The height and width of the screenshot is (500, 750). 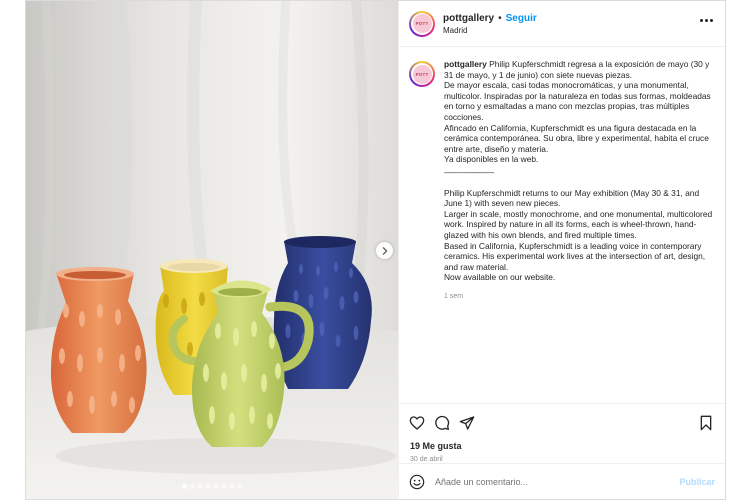 What do you see at coordinates (697, 482) in the screenshot?
I see `publish-button: Publicar` at bounding box center [697, 482].